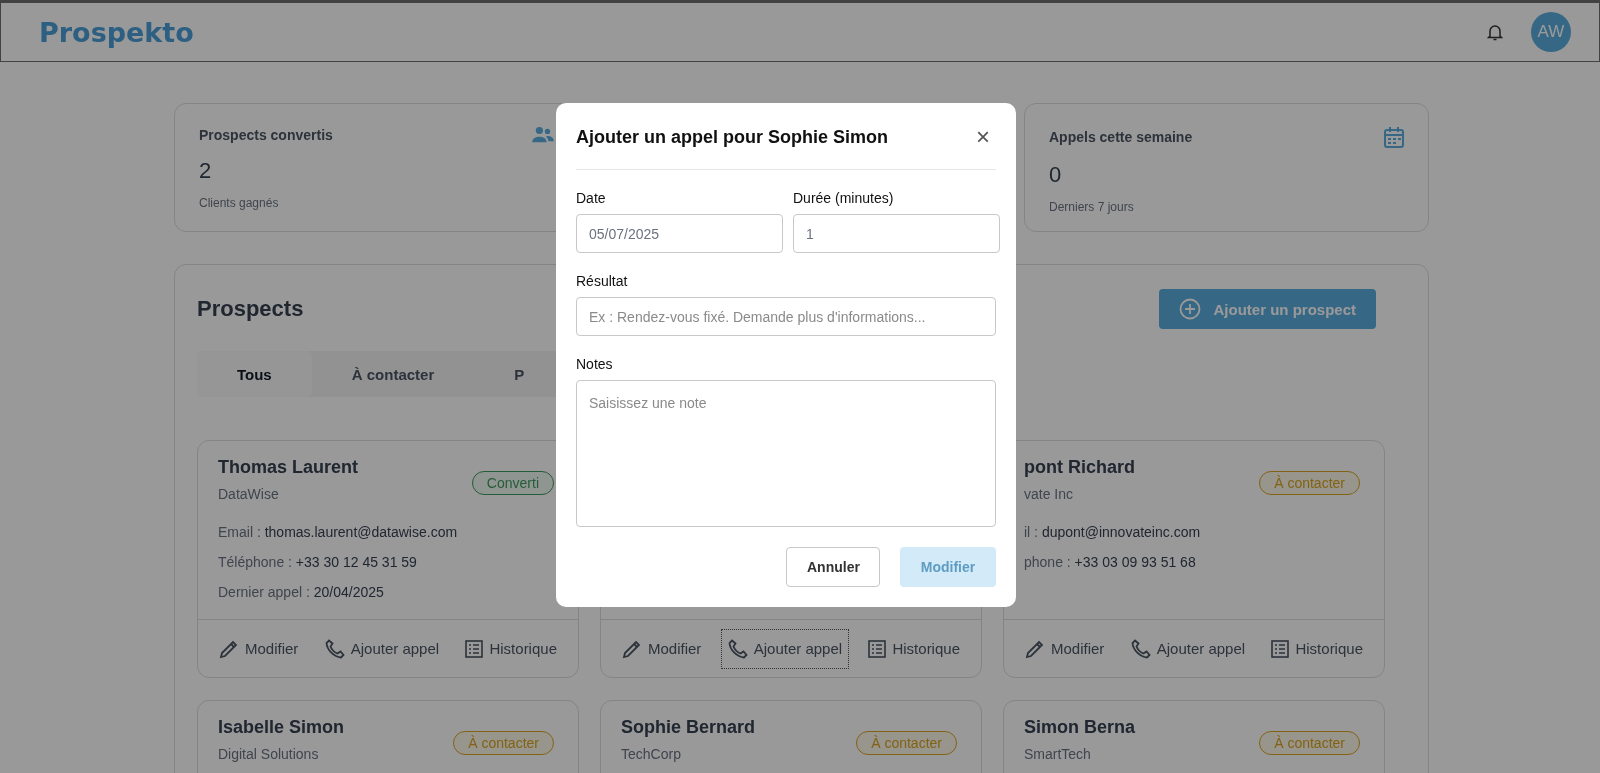 This screenshot has height=773, width=1600. Describe the element at coordinates (602, 281) in the screenshot. I see `field-label: Résultat` at that location.